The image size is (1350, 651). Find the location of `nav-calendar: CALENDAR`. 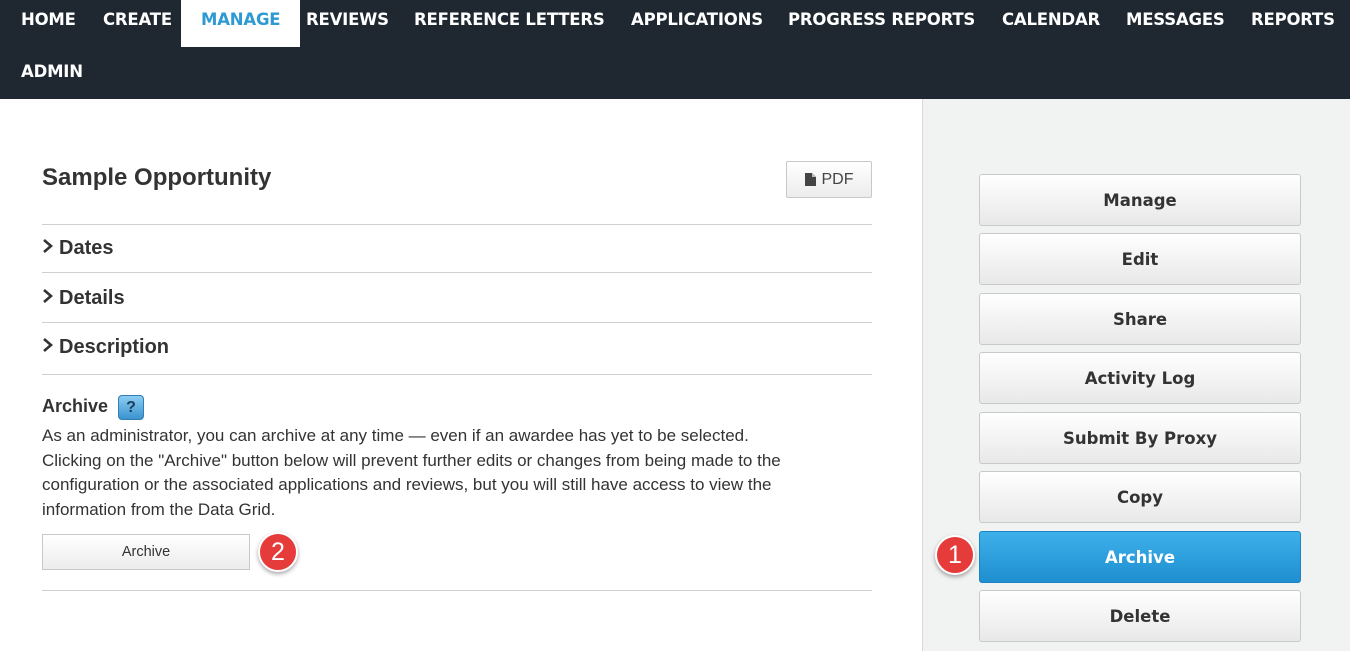

nav-calendar: CALENDAR is located at coordinates (1051, 23).